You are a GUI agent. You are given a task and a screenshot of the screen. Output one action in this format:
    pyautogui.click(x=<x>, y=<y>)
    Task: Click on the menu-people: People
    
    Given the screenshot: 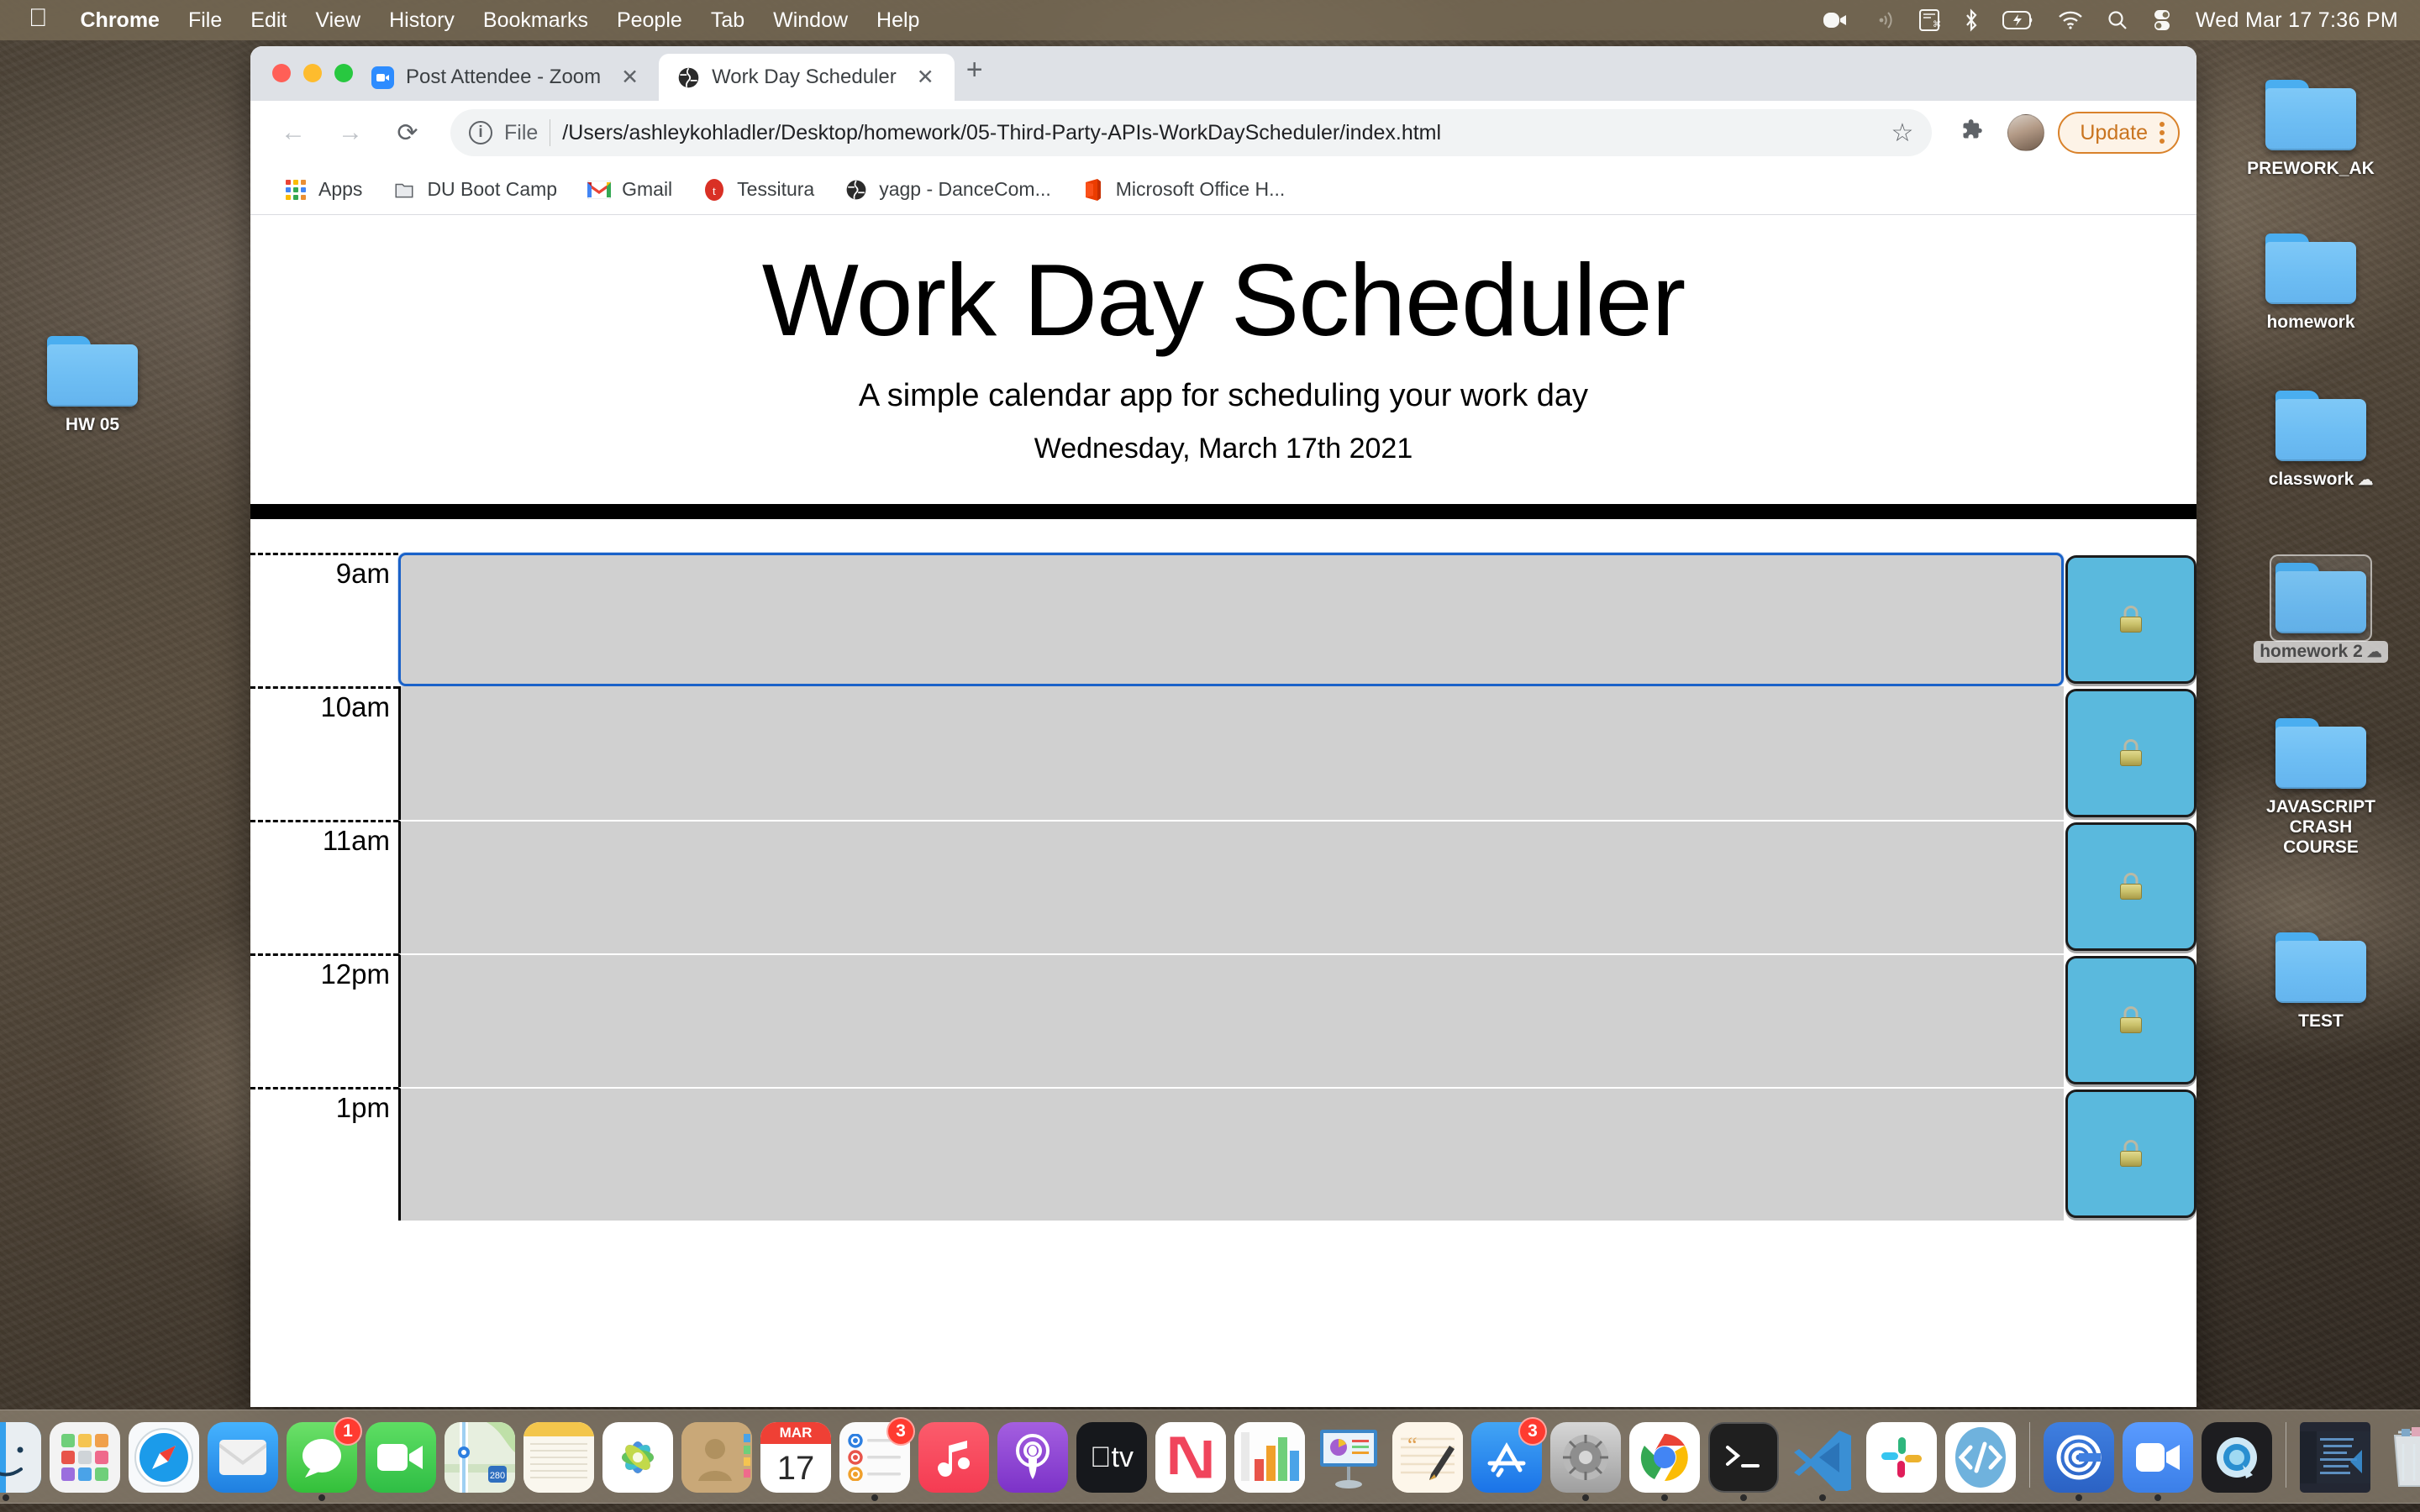 What is the action you would take?
    pyautogui.click(x=649, y=20)
    